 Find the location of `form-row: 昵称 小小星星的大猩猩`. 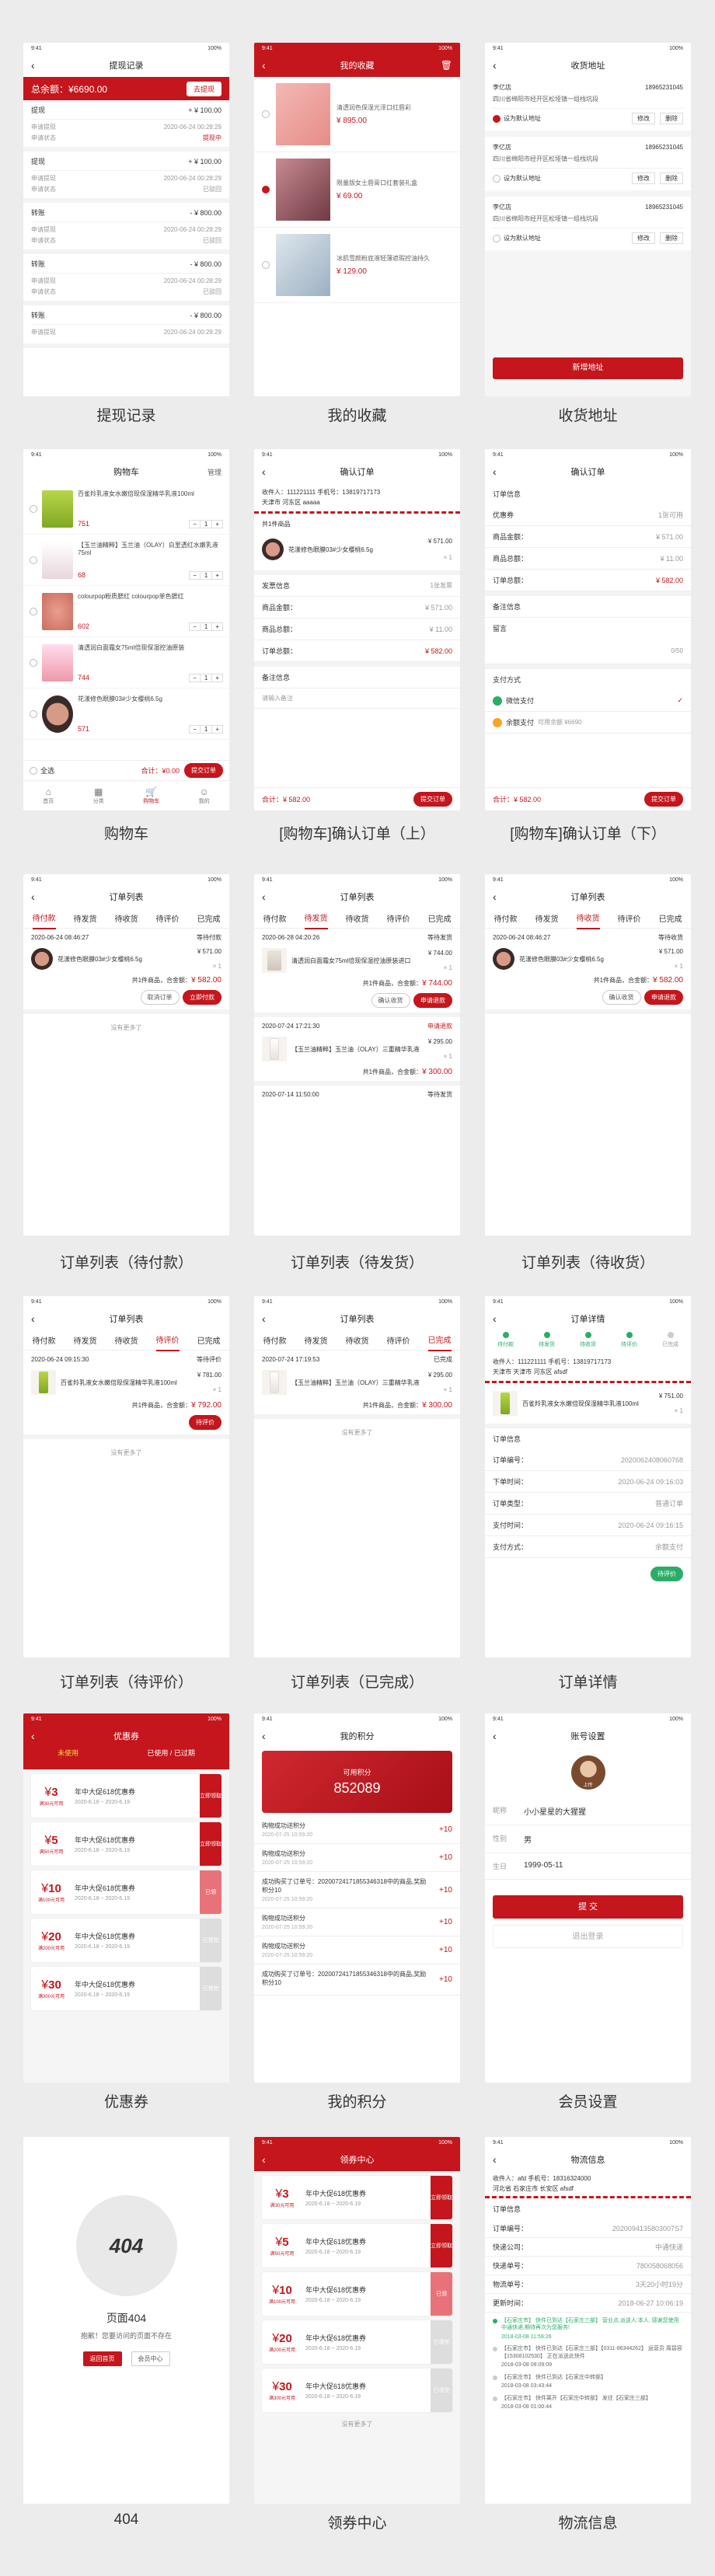

form-row: 昵称 小小星星的大猩猩 is located at coordinates (588, 1811).